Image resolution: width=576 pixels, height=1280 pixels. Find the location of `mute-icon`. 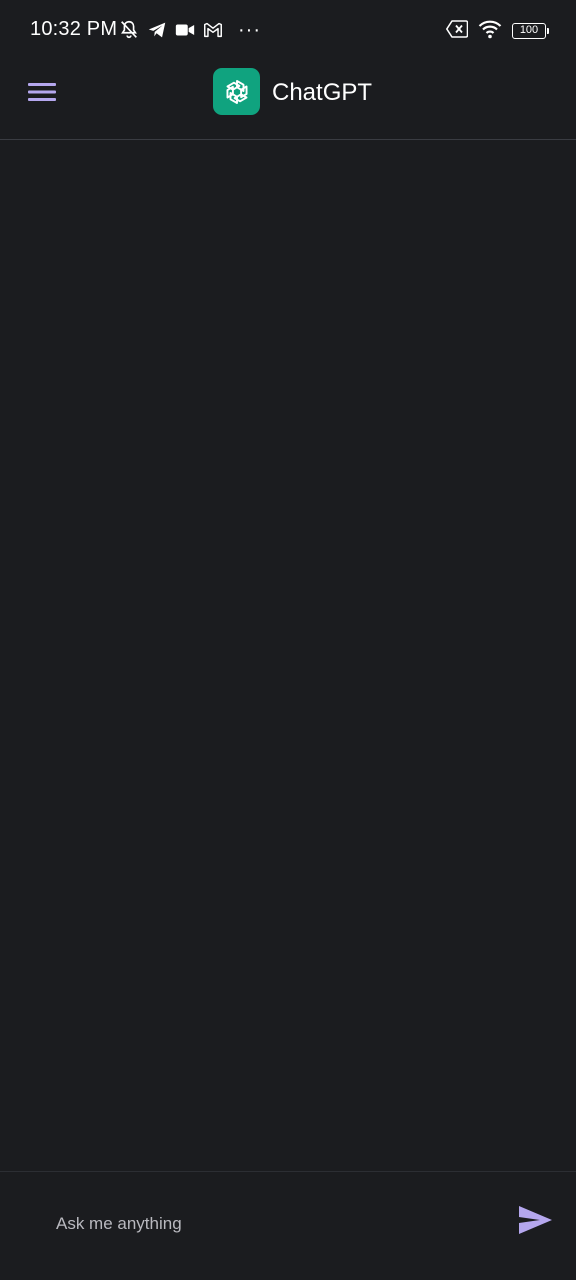

mute-icon is located at coordinates (129, 30).